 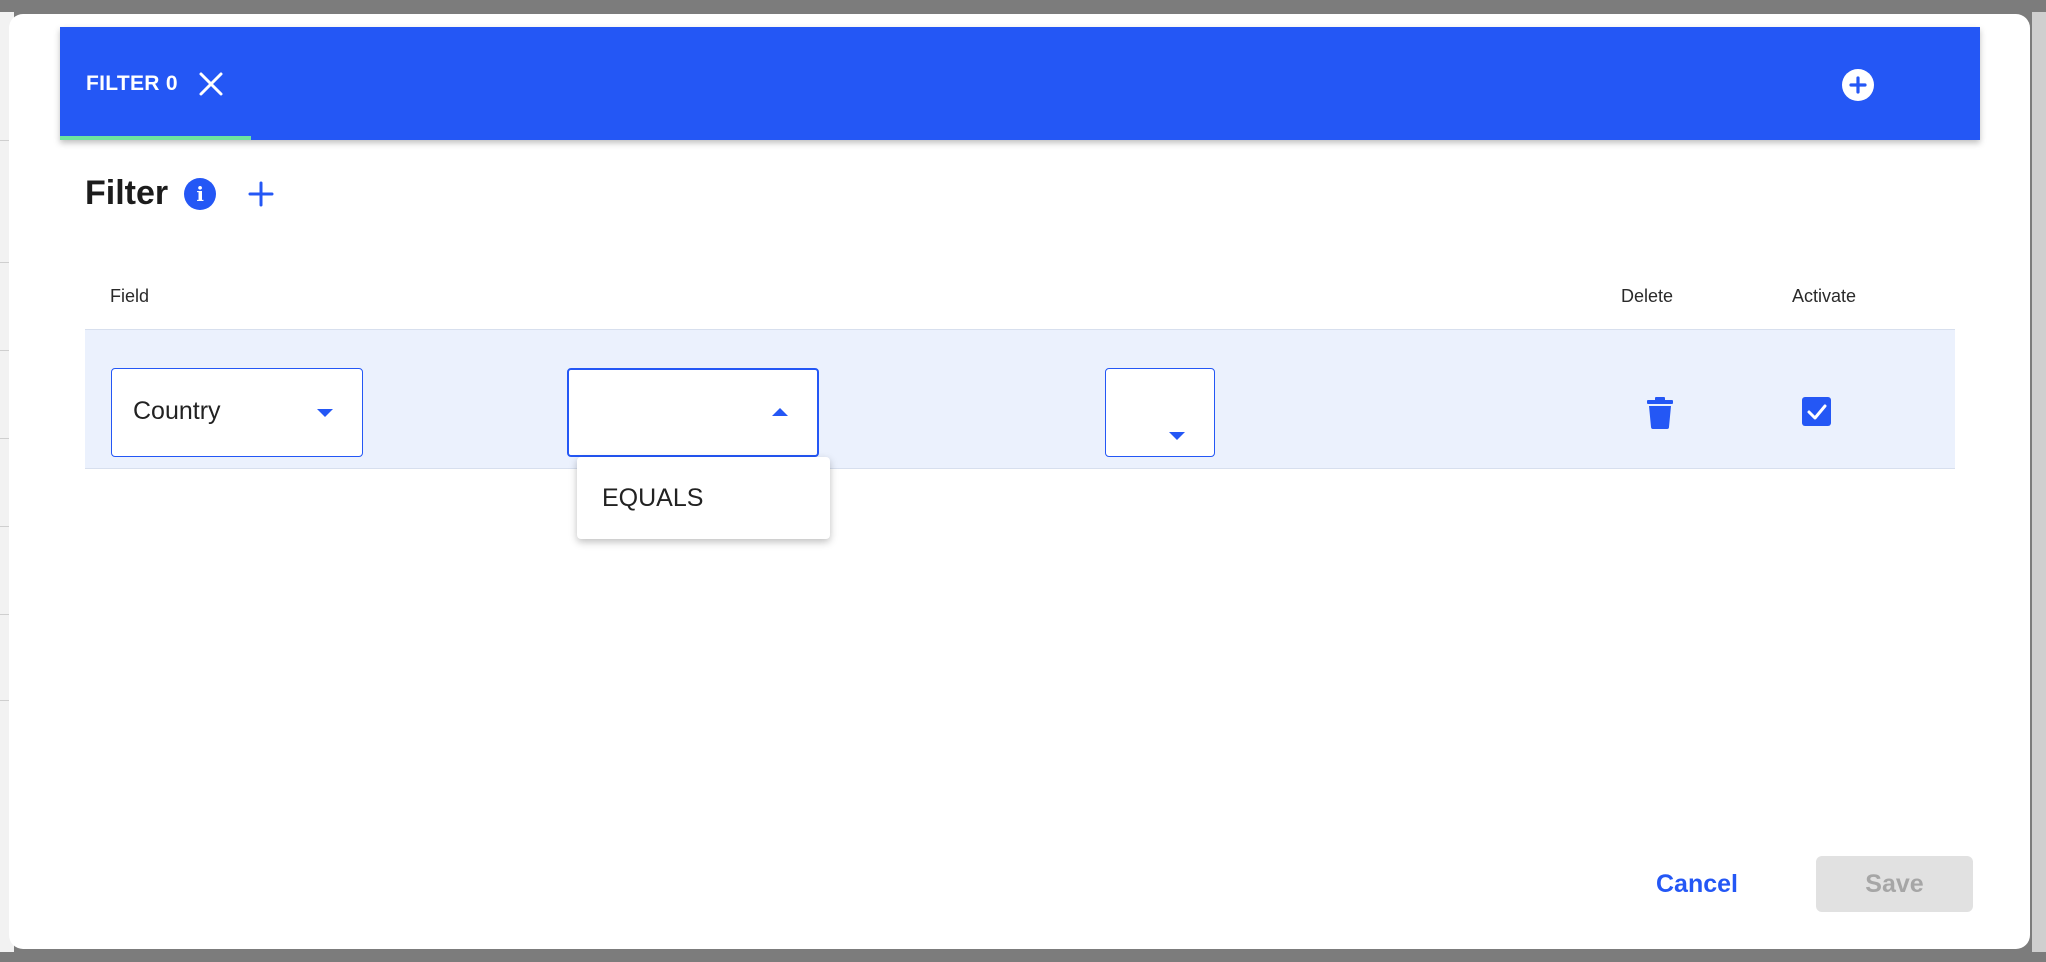 I want to click on filter-tab-bar: FILTER 0, so click(x=1020, y=83).